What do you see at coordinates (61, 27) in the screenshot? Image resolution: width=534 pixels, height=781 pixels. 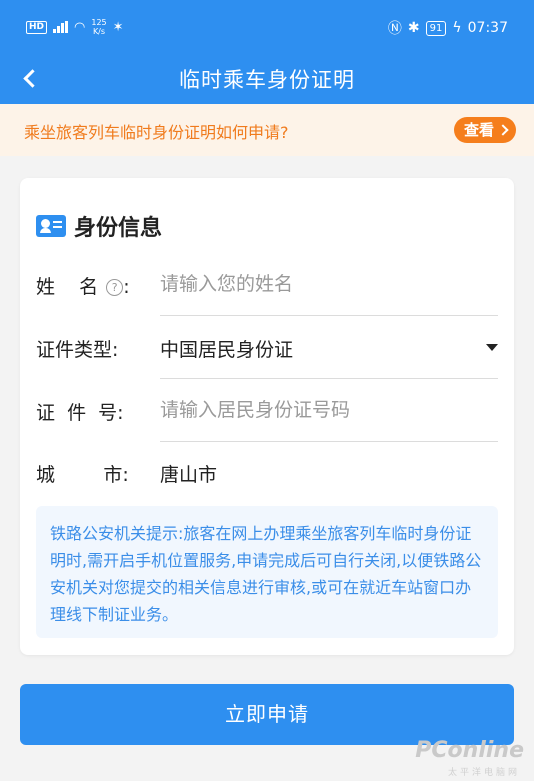 I see `signal-icon` at bounding box center [61, 27].